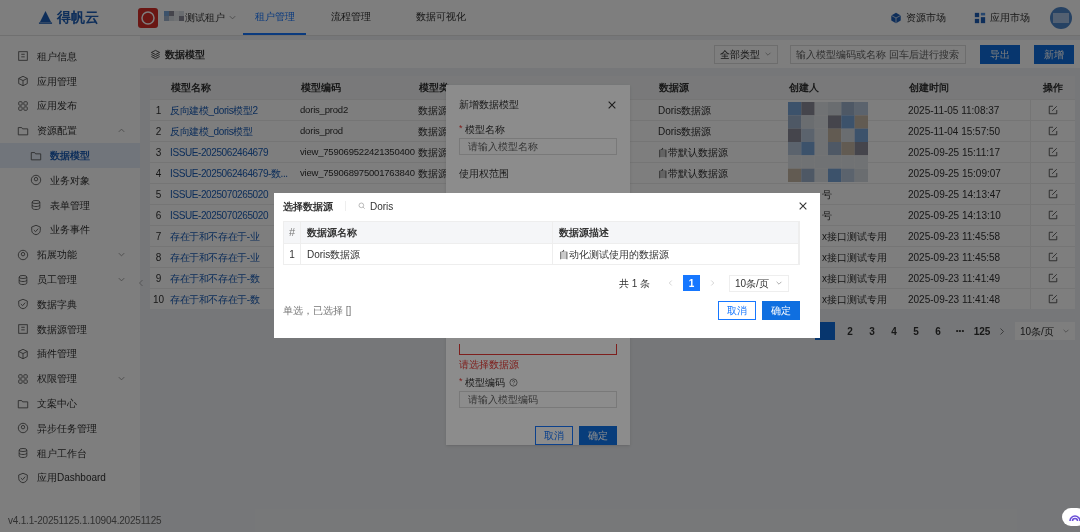  I want to click on help-icon, so click(513, 382).